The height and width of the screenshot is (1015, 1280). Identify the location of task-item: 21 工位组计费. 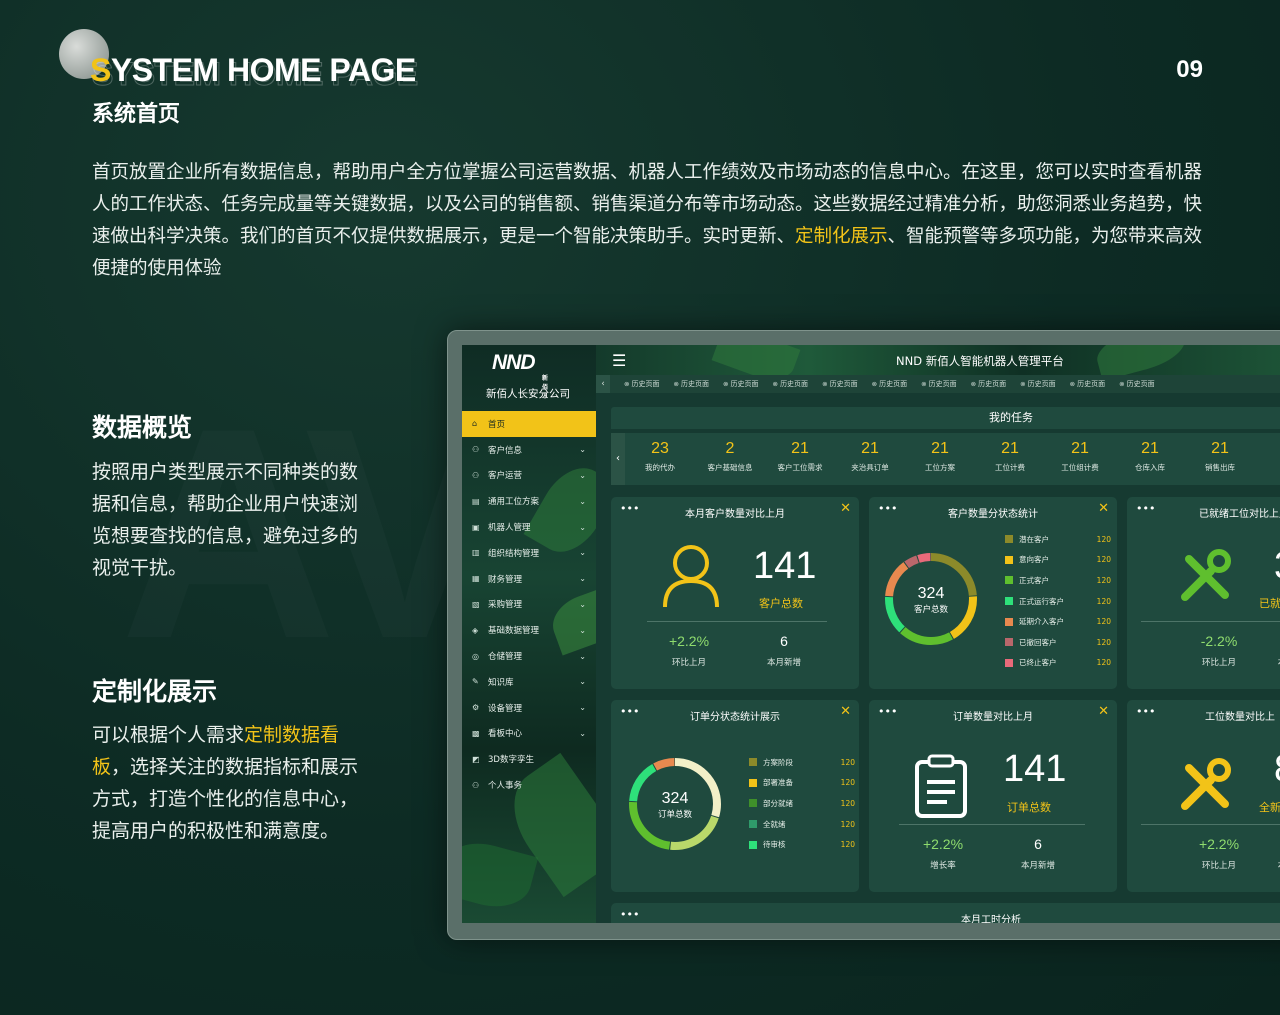
(1080, 462).